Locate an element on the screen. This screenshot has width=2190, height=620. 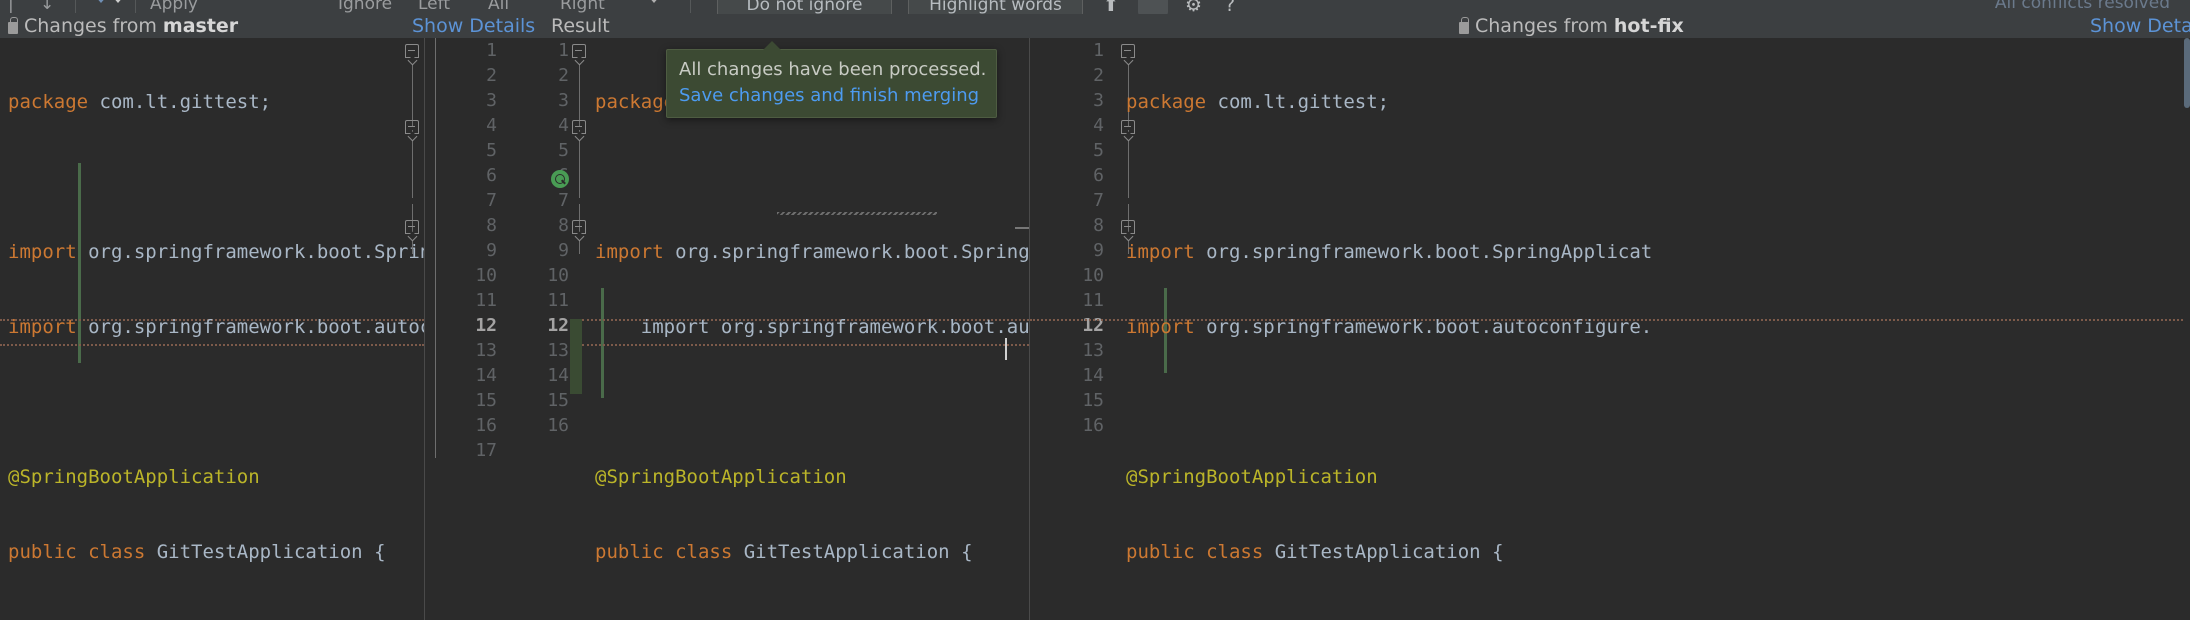
prev-diff-icon: ⬆ is located at coordinates (1111, 7).